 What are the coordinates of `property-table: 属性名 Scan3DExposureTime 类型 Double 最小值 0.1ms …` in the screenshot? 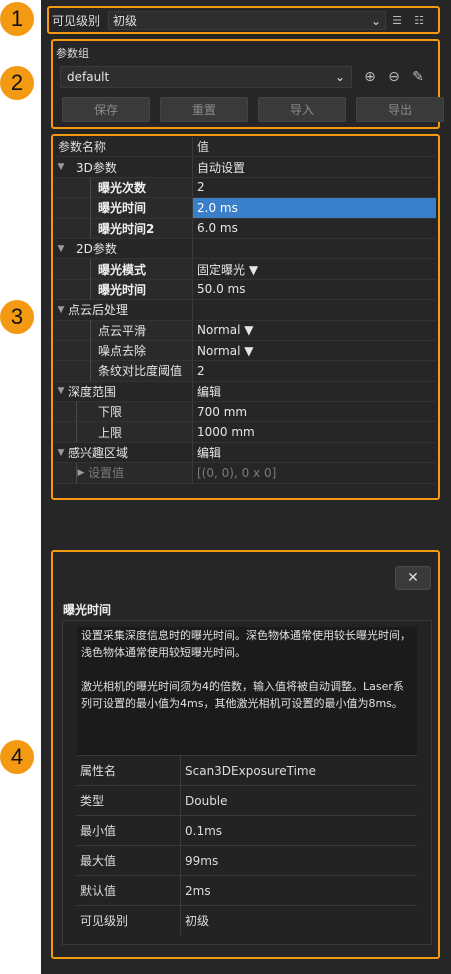 It's located at (247, 845).